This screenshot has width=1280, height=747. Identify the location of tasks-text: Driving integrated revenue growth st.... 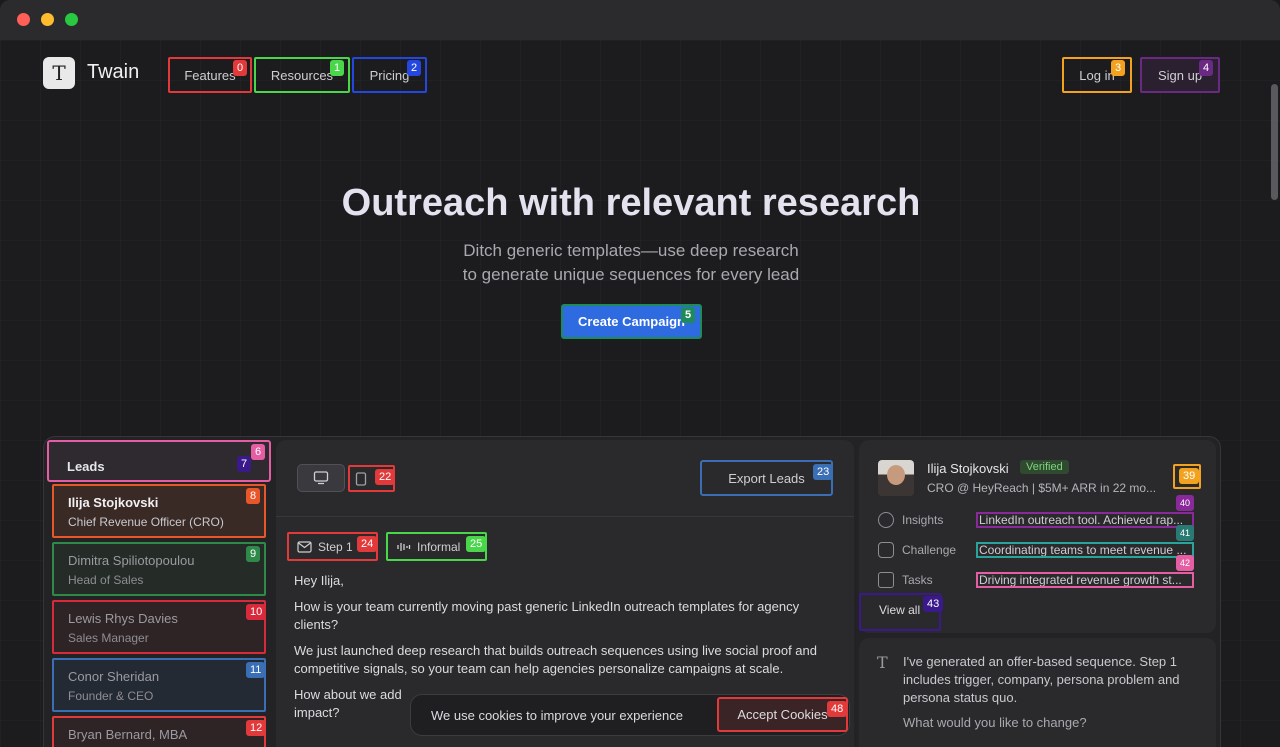
(1080, 580).